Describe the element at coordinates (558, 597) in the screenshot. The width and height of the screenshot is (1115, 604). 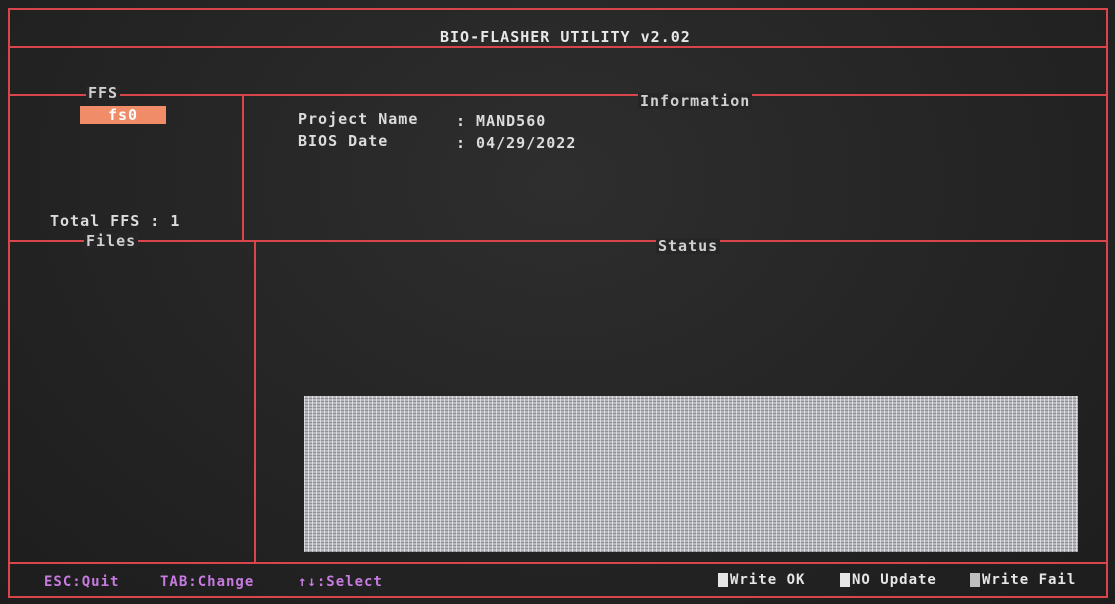
I see `bottom-border` at that location.